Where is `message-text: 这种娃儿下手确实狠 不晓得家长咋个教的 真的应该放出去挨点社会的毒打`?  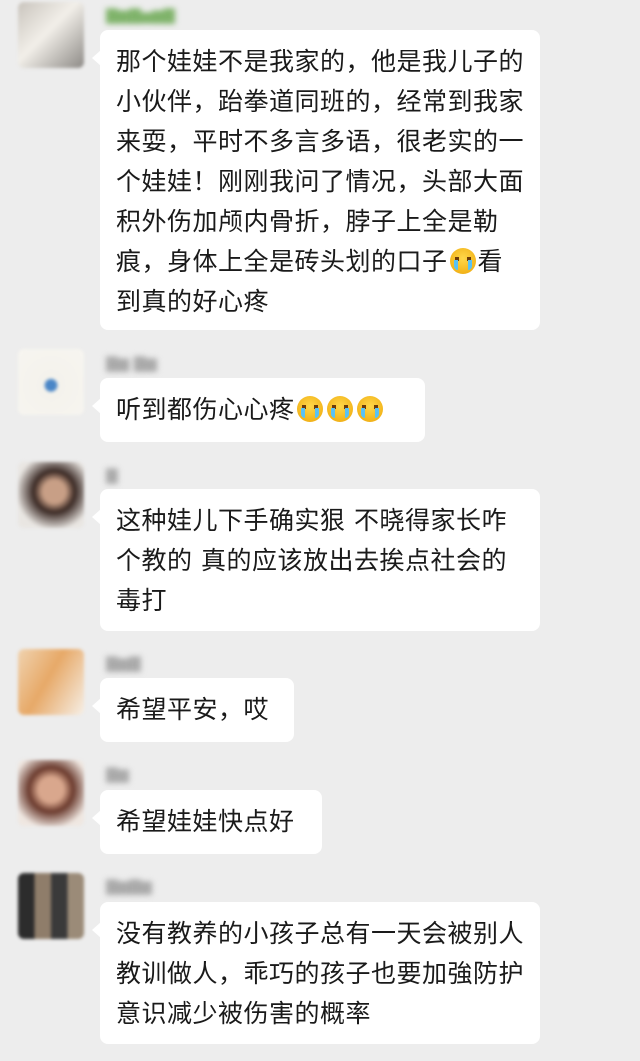 message-text: 这种娃儿下手确实狠 不晓得家长咋个教的 真的应该放出去挨点社会的毒打 is located at coordinates (311, 560).